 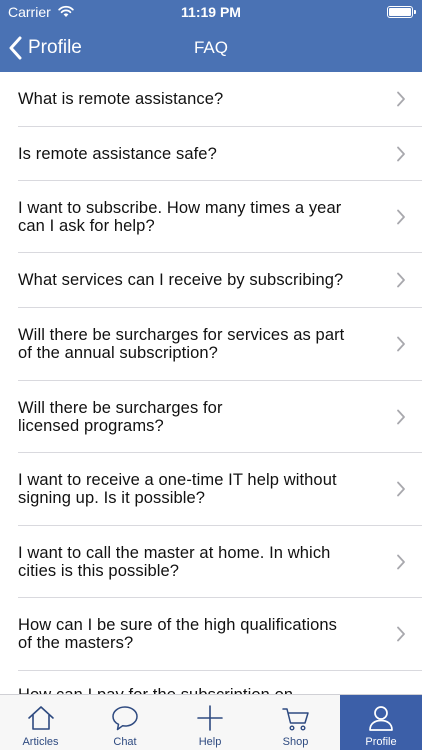 What do you see at coordinates (40, 742) in the screenshot?
I see `tab-label: Articles` at bounding box center [40, 742].